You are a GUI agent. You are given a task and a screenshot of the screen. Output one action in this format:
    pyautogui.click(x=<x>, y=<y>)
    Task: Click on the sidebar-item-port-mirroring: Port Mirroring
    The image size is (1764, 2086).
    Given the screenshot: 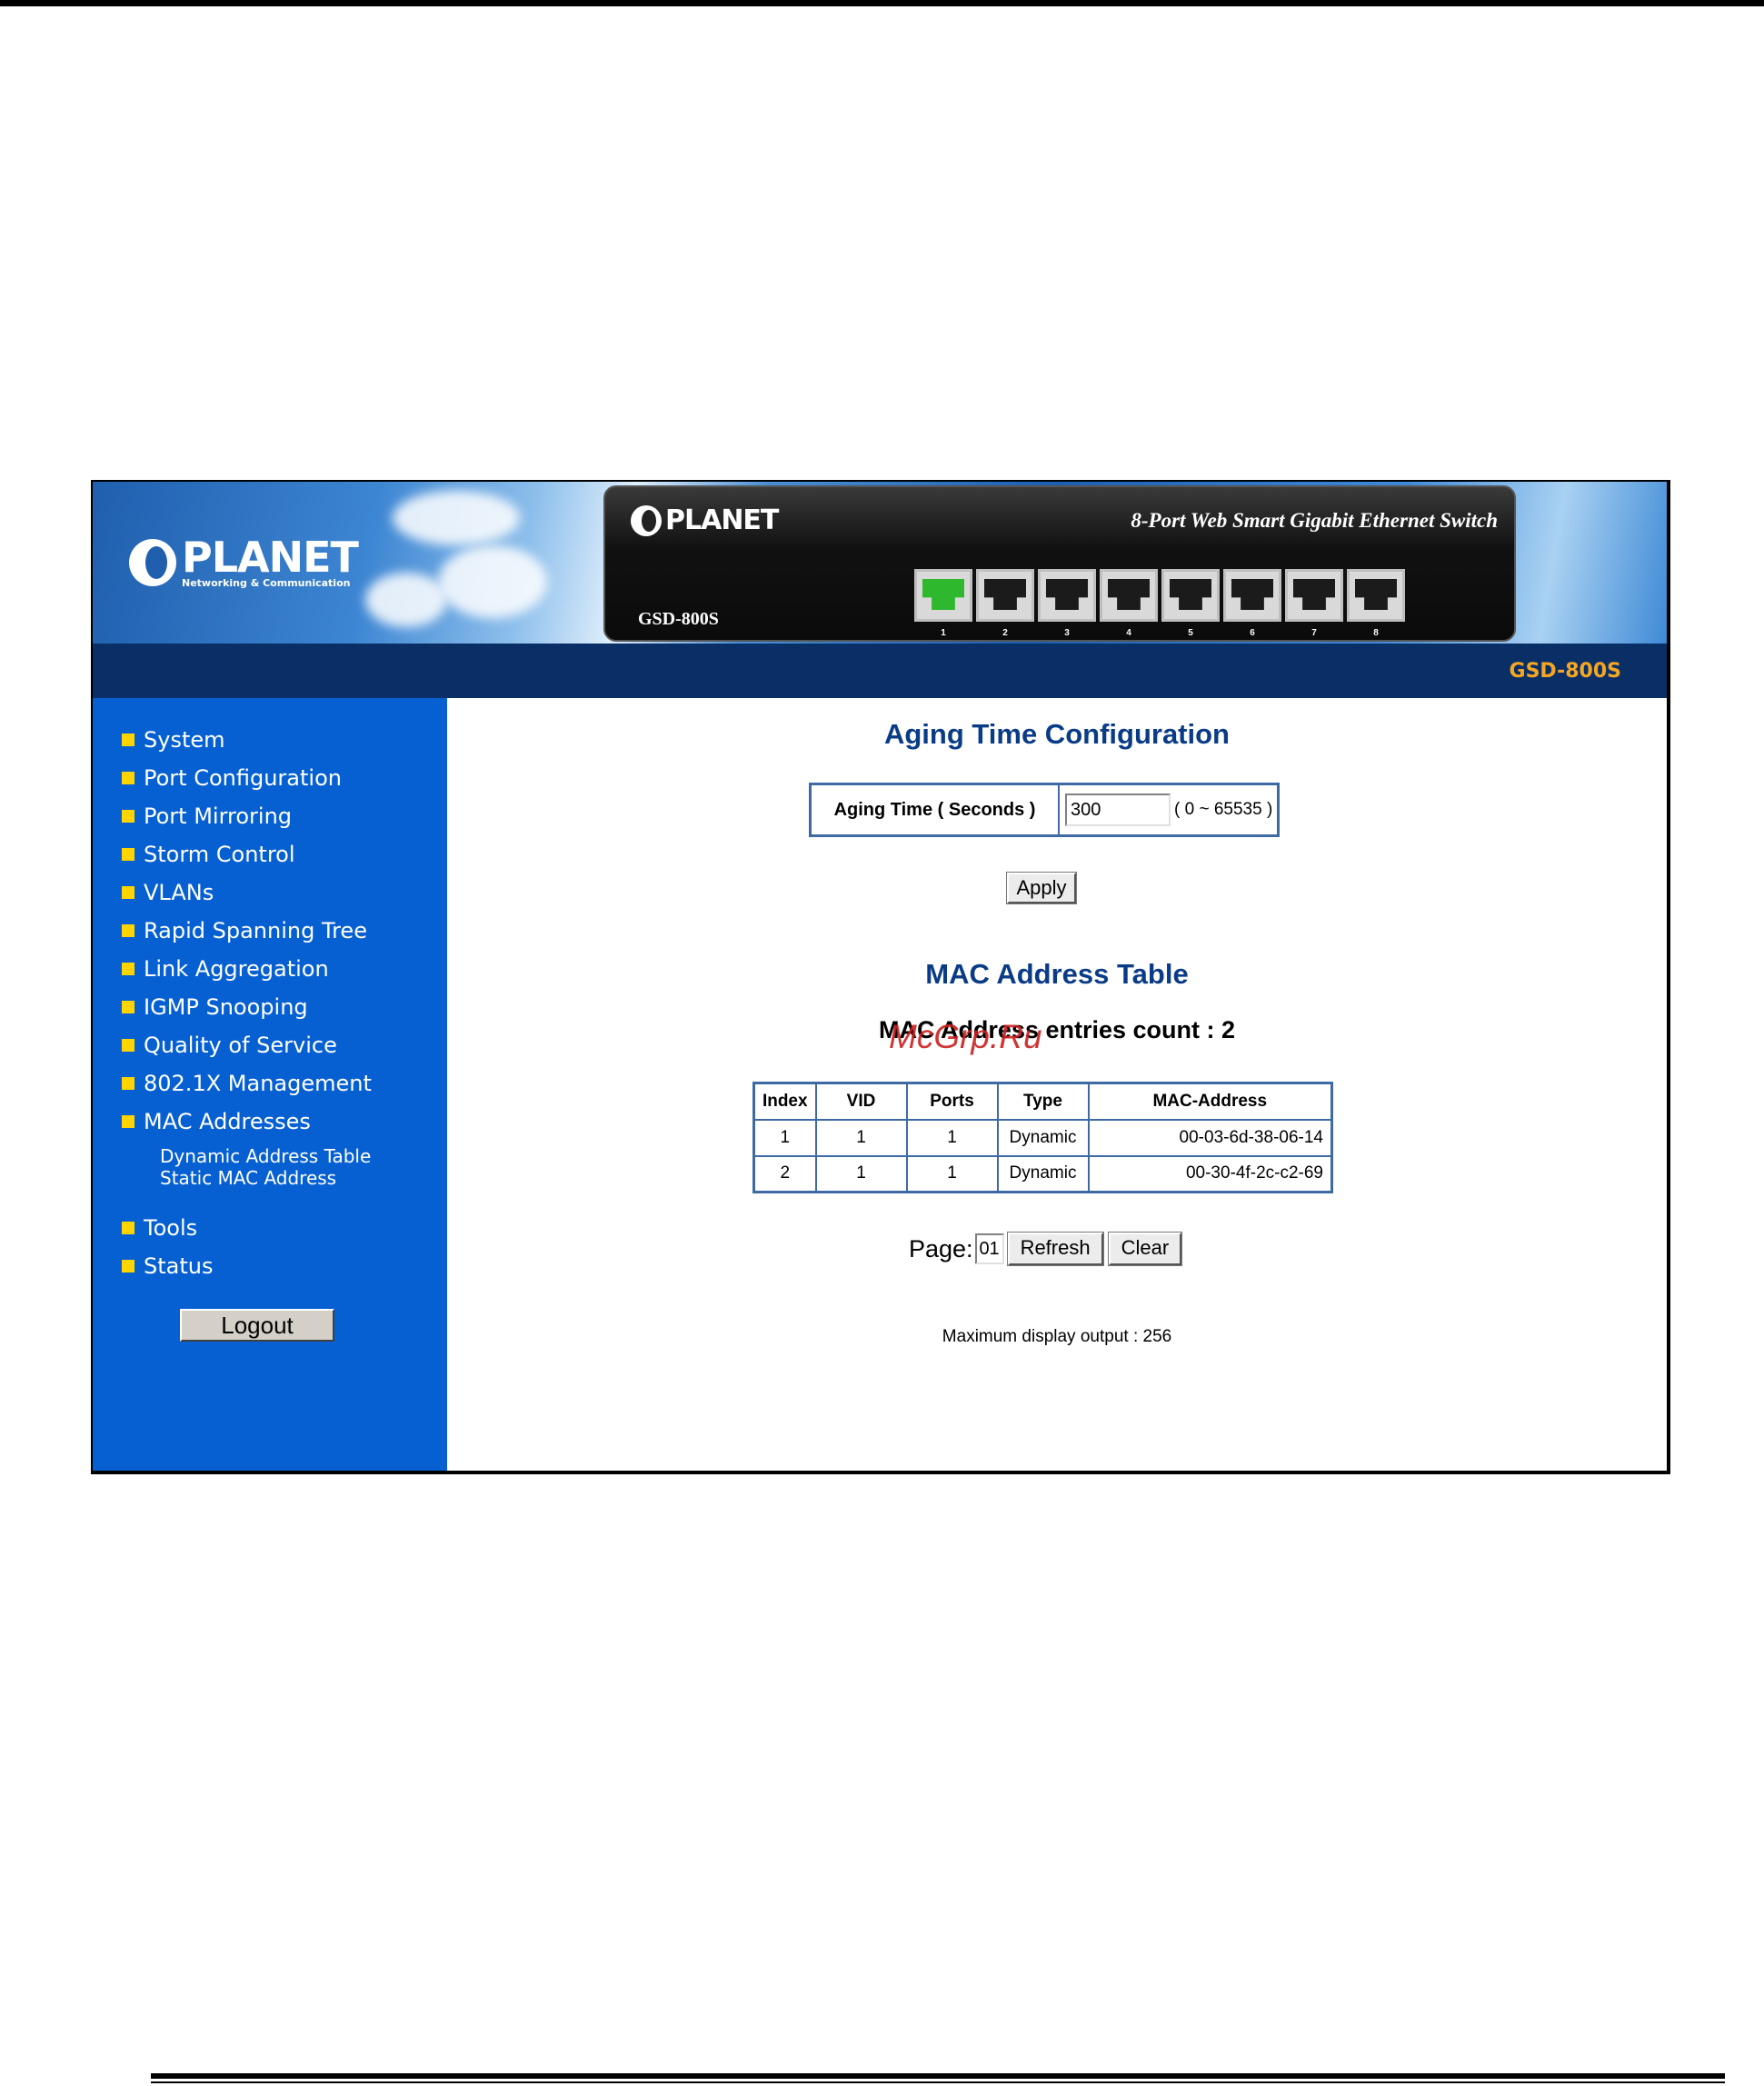 What is the action you would take?
    pyautogui.click(x=207, y=816)
    